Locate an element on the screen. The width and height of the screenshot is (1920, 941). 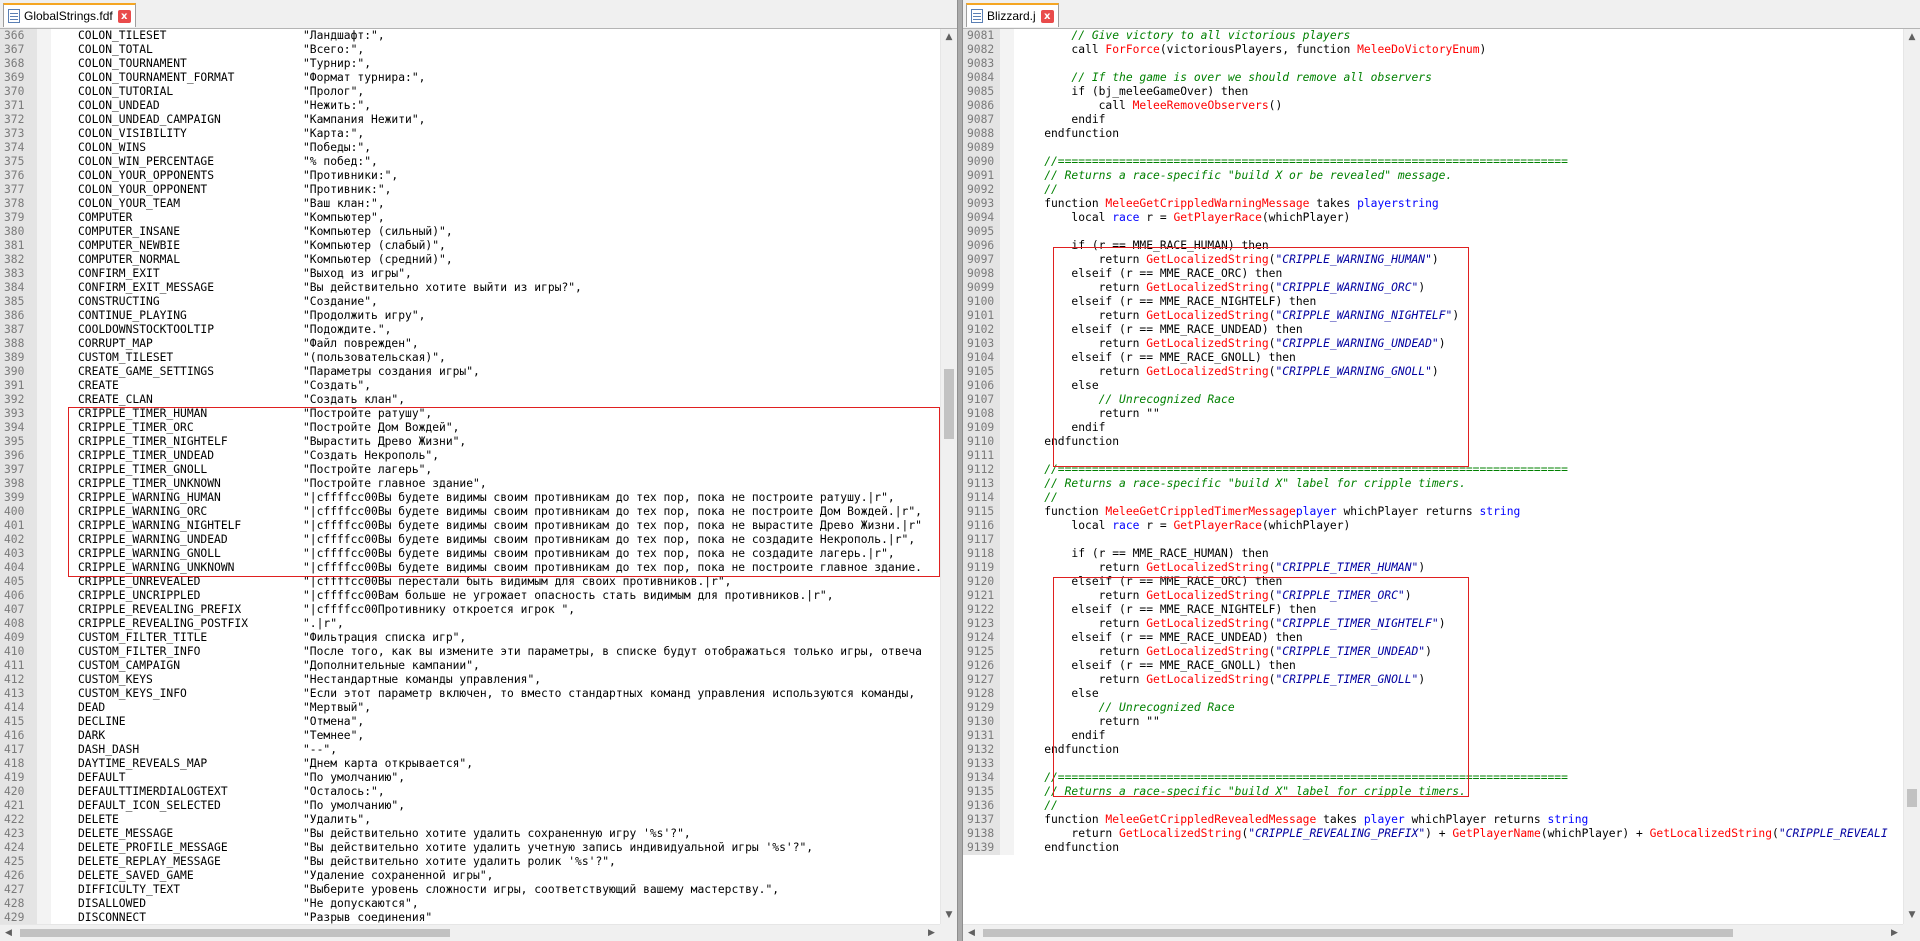
line-number: 9107 is located at coordinates (981, 400).